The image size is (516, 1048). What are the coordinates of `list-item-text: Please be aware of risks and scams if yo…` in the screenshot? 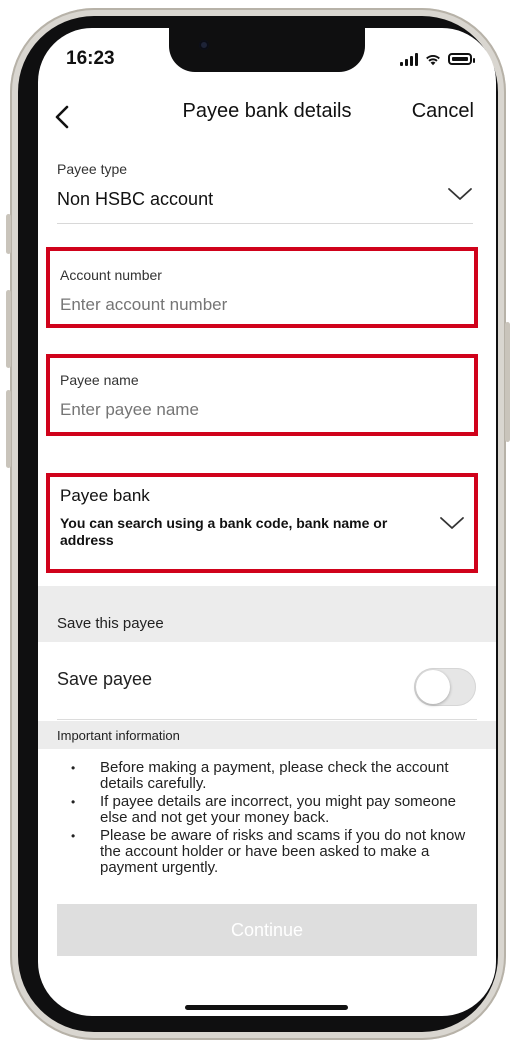 It's located at (283, 851).